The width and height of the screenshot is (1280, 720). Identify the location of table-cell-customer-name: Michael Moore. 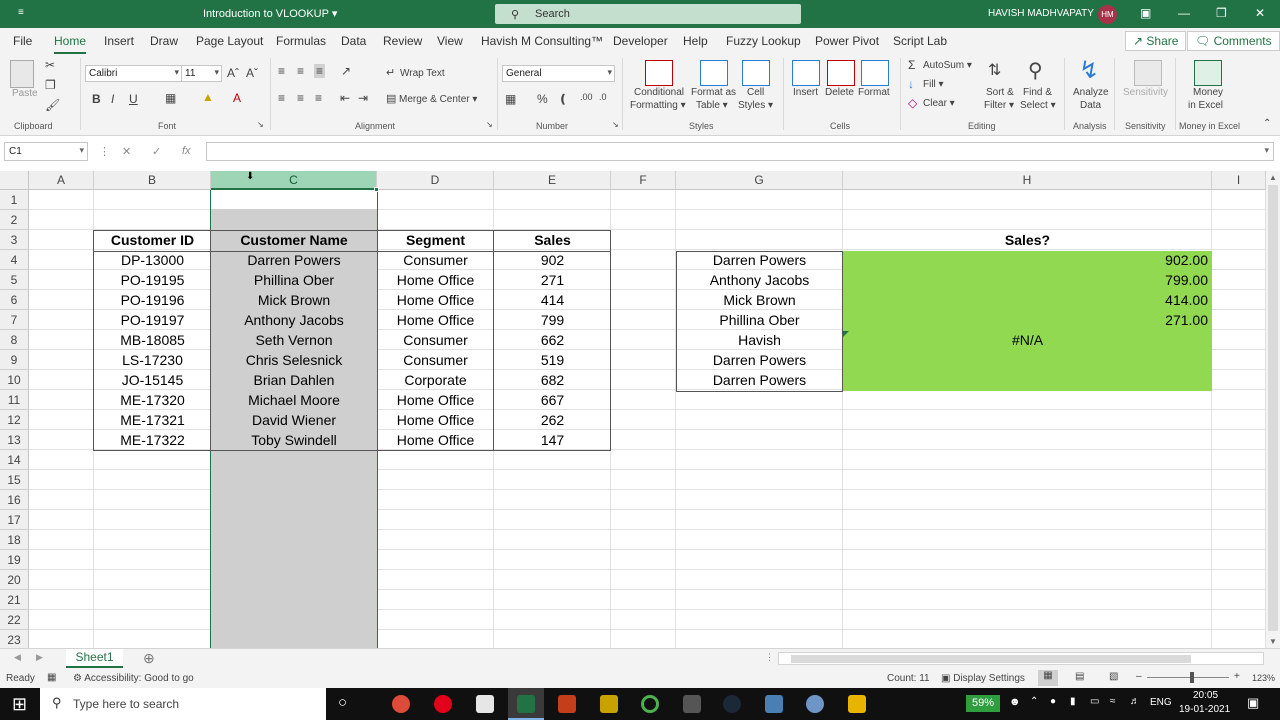
(294, 400).